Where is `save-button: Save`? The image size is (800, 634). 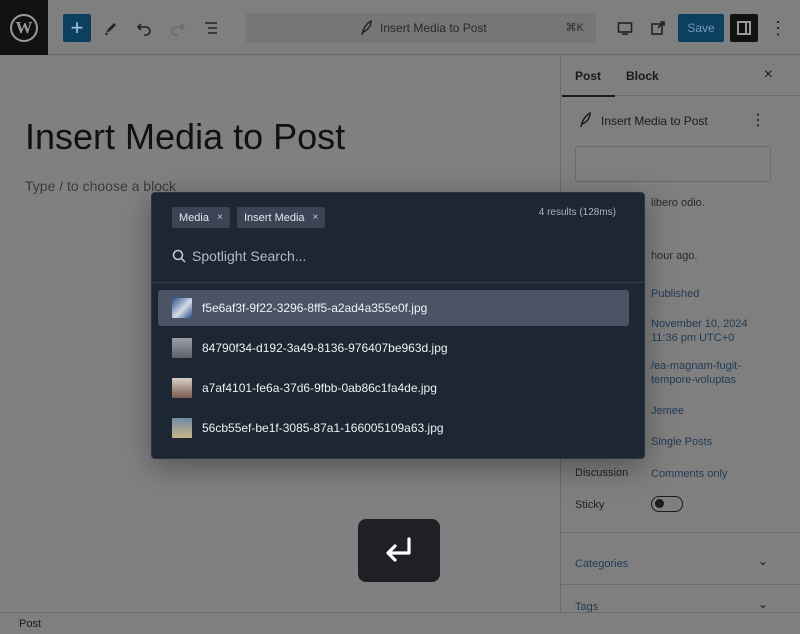
save-button: Save is located at coordinates (701, 28).